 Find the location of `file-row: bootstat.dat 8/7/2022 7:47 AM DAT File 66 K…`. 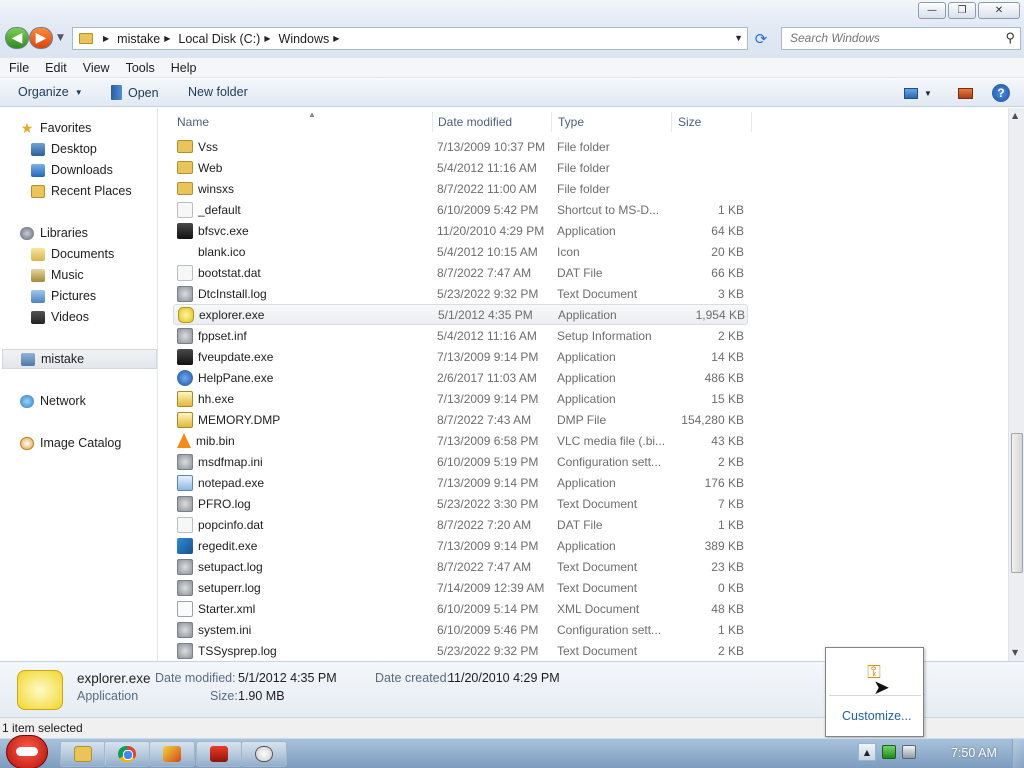

file-row: bootstat.dat 8/7/2022 7:47 AM DAT File 66 K… is located at coordinates (460, 272).